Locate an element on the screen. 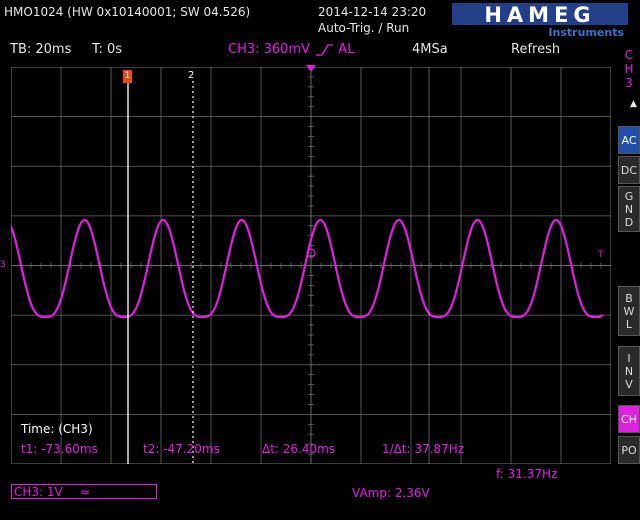 This screenshot has height=520, width=640. trigger-level-marker: T is located at coordinates (601, 255).